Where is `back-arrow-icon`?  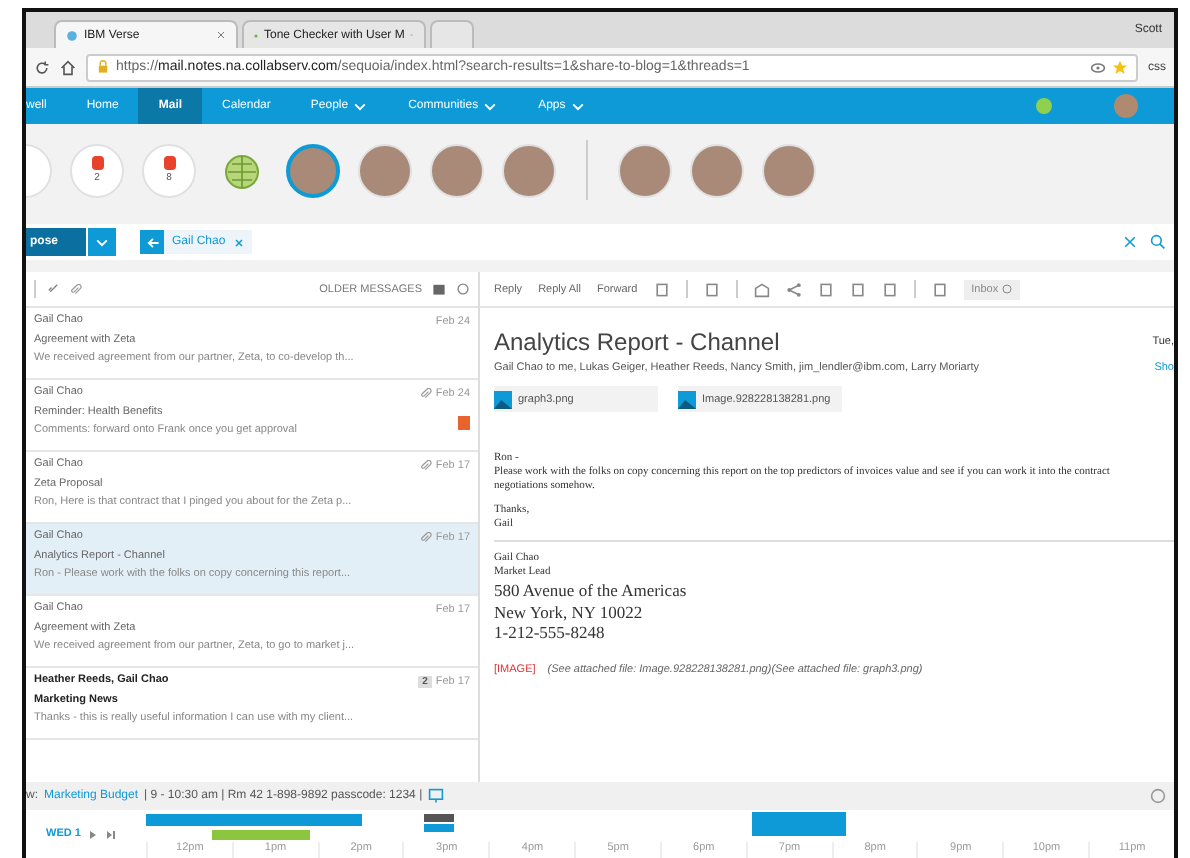
back-arrow-icon is located at coordinates (152, 242).